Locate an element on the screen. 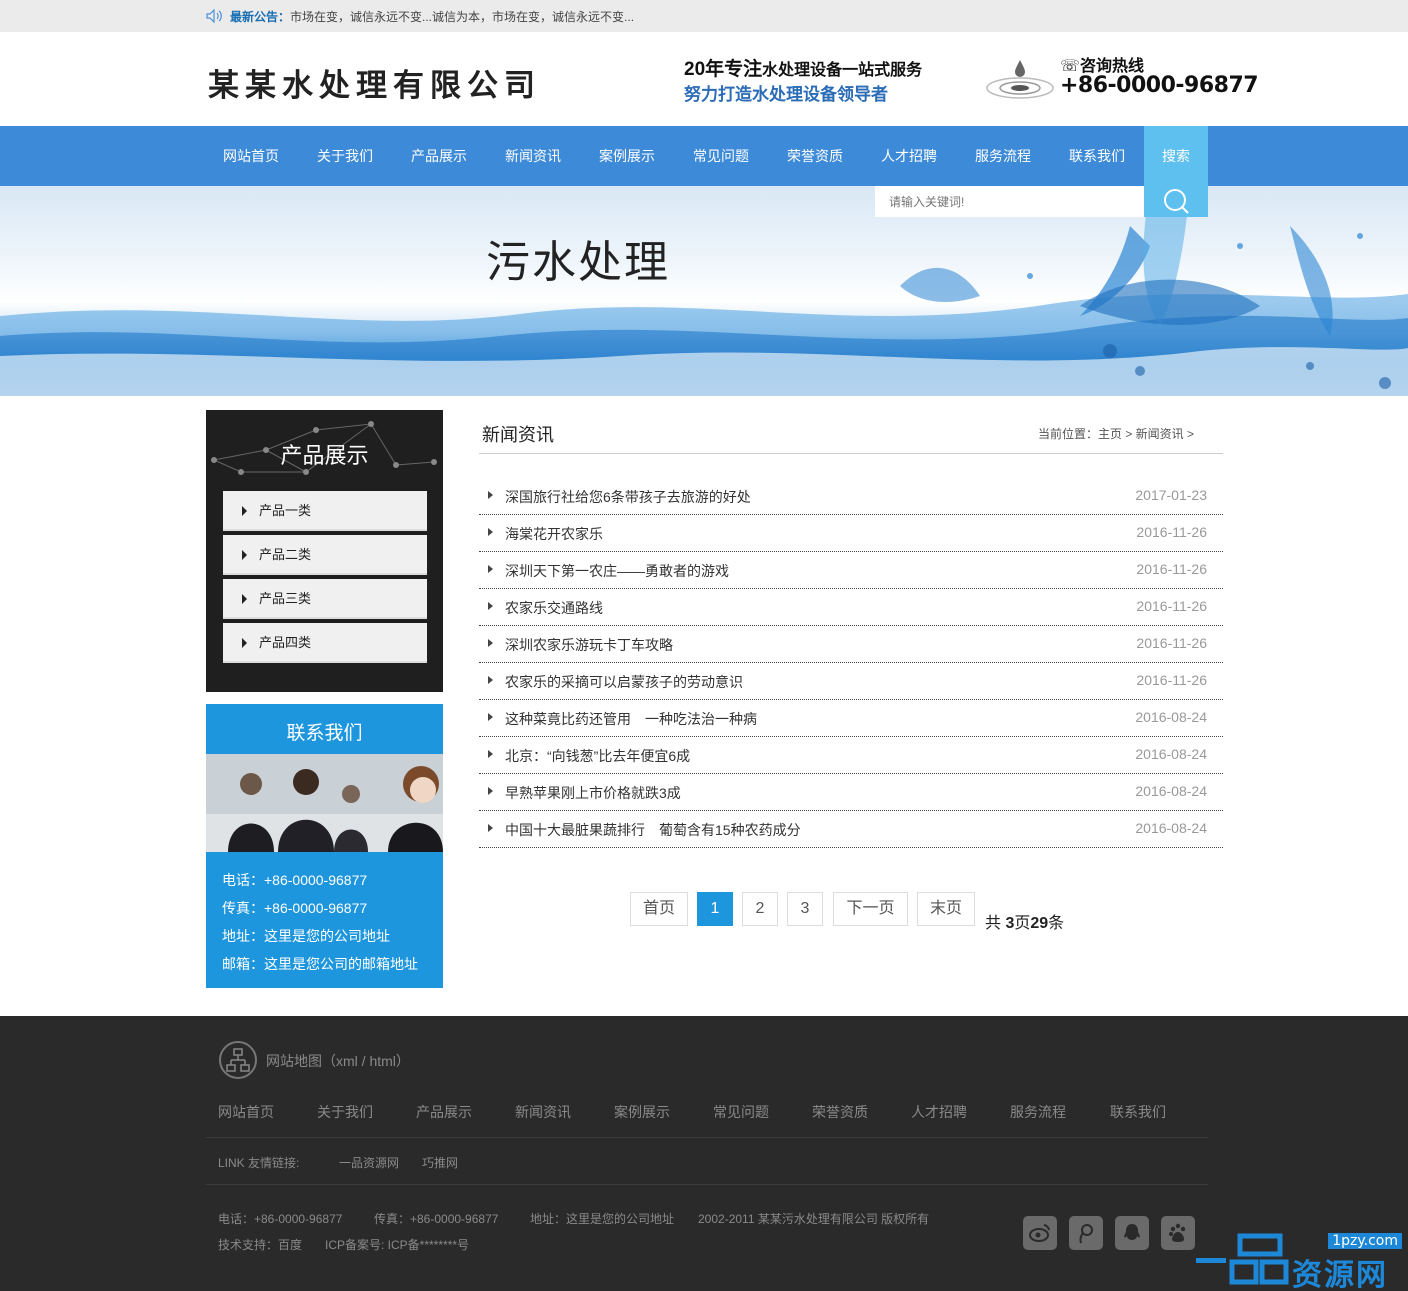 The height and width of the screenshot is (1291, 1408). news-title: 深圳天下第一农庄——勇敢者的游戏 is located at coordinates (617, 571).